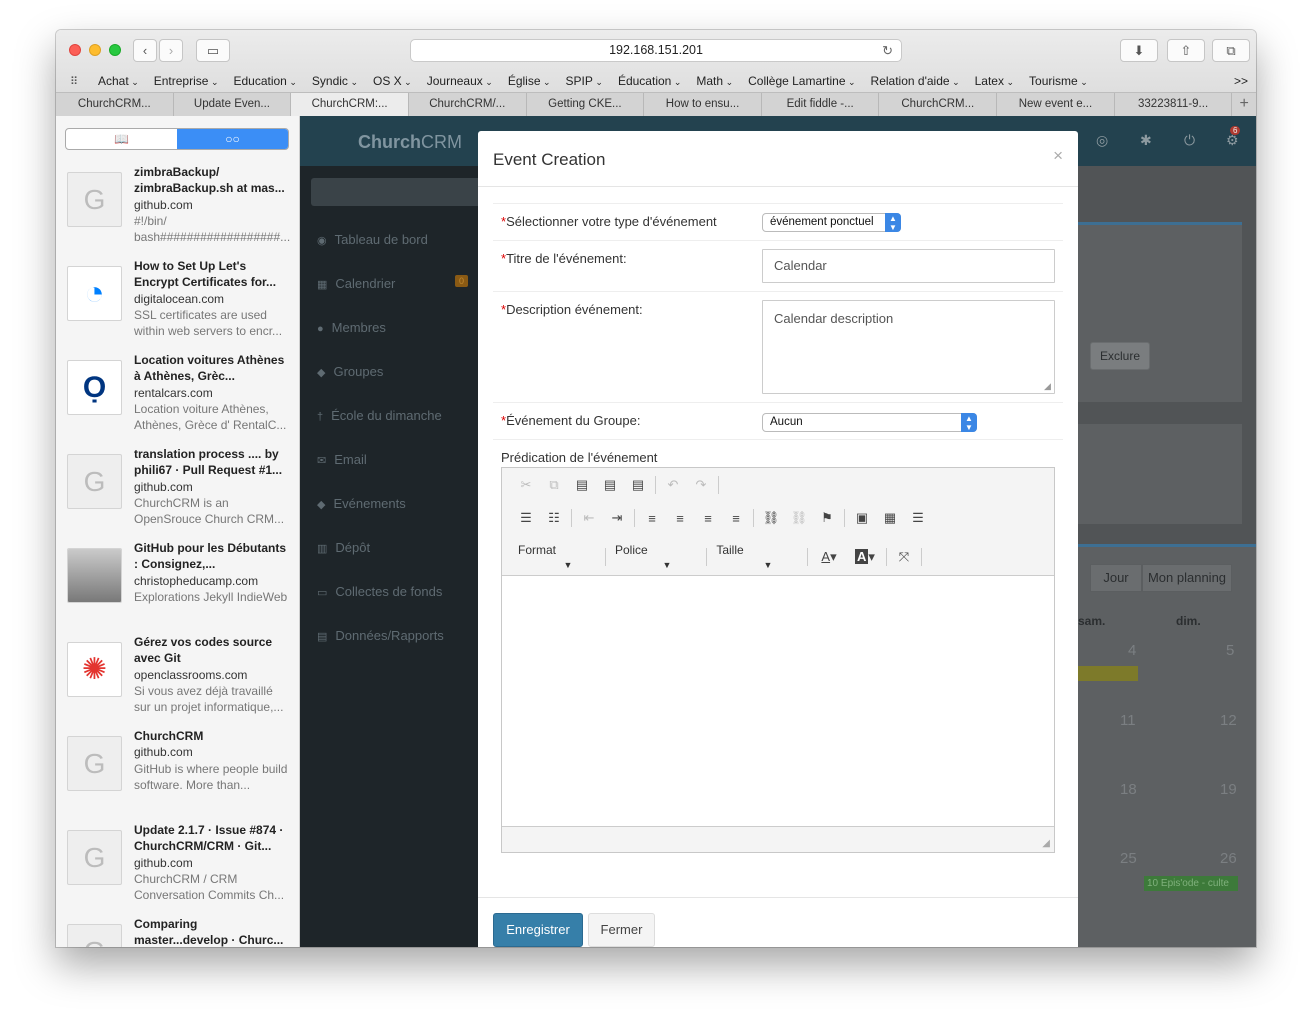 The image size is (1312, 1027). Describe the element at coordinates (380, 635) in the screenshot. I see `nav-item: ▤ Données/Rapports` at that location.